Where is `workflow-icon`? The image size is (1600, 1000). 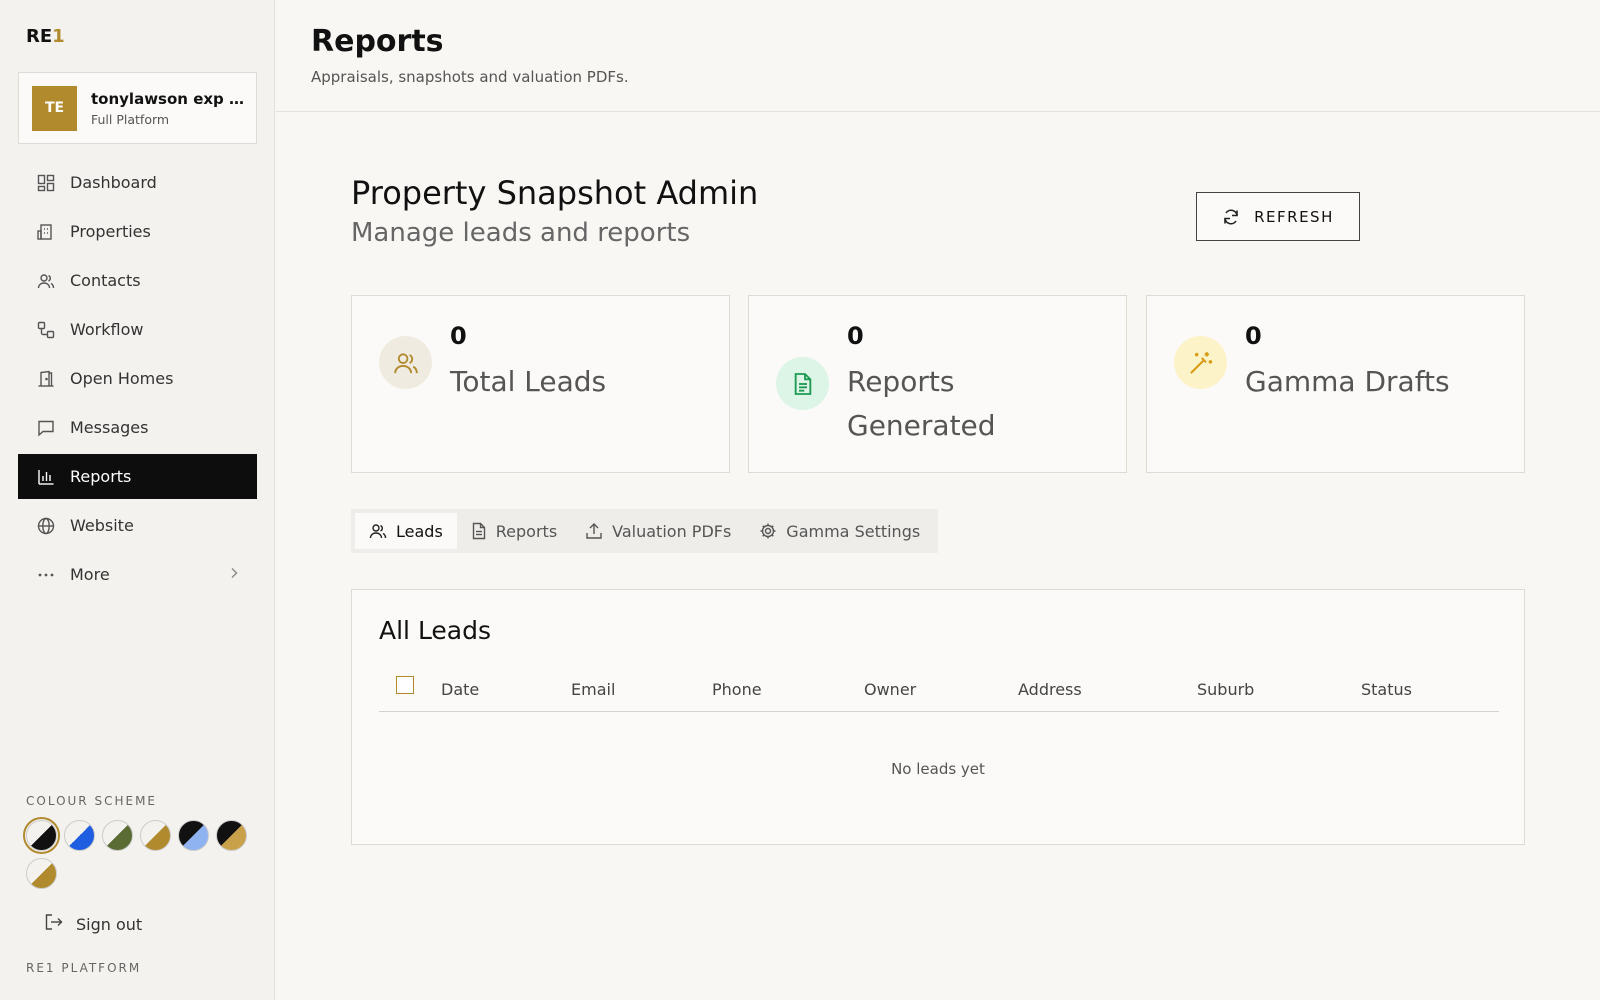 workflow-icon is located at coordinates (46, 330).